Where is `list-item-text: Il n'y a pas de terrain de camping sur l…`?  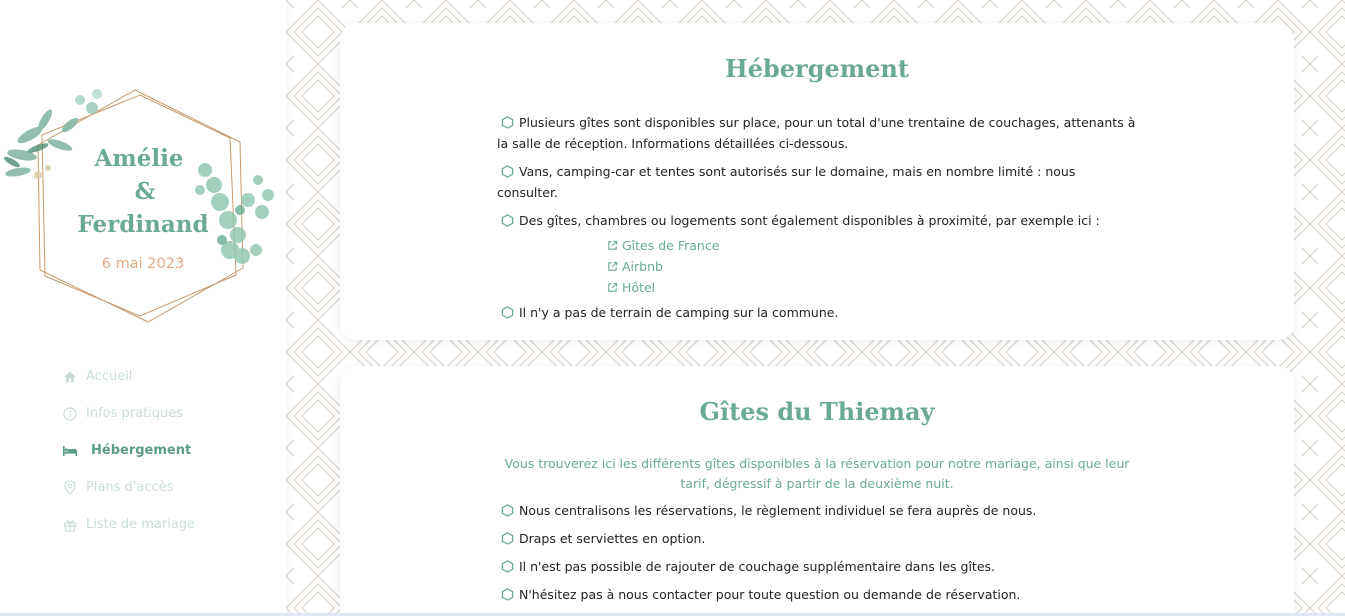 list-item-text: Il n'y a pas de terrain de camping sur l… is located at coordinates (679, 312).